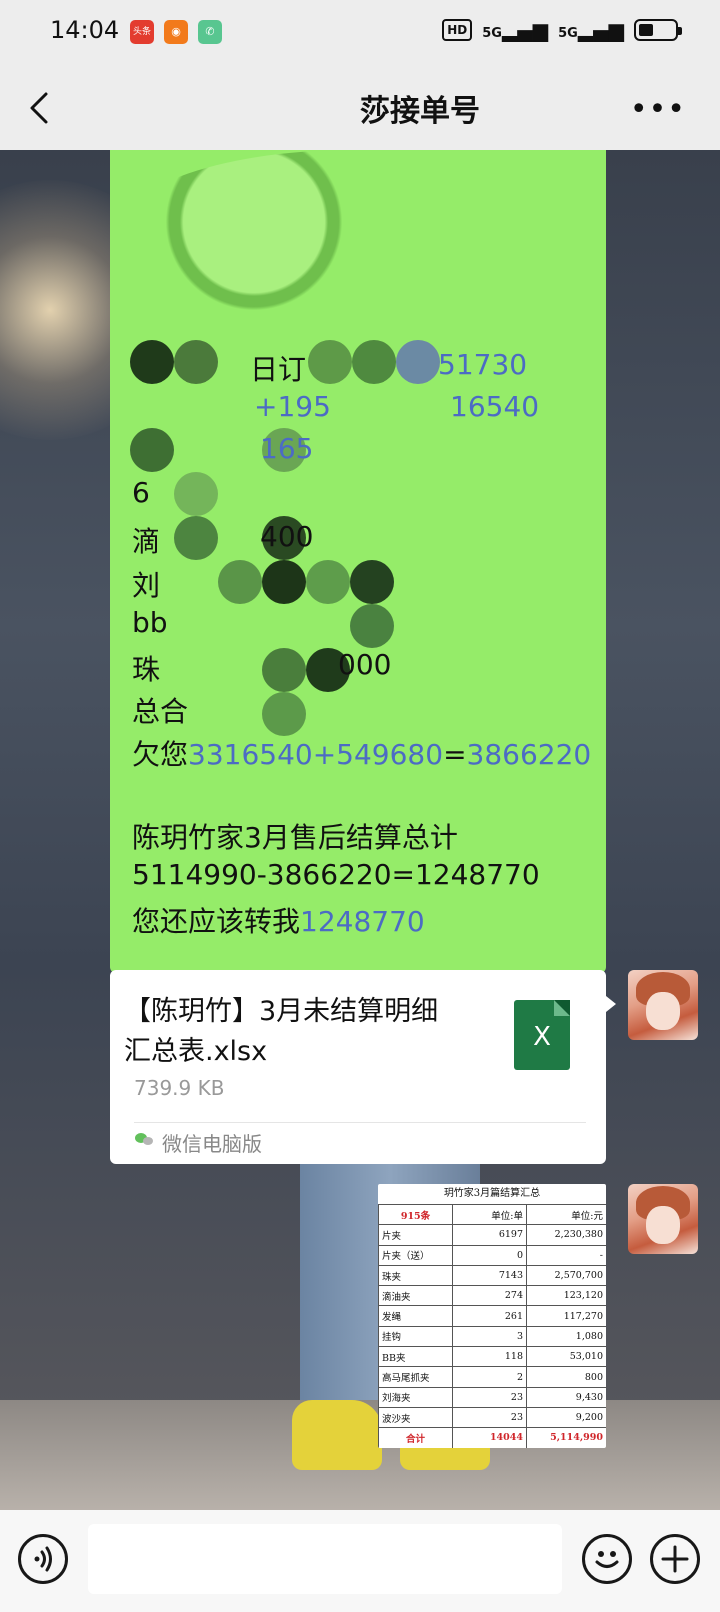 The width and height of the screenshot is (720, 1612). What do you see at coordinates (337, 1435) in the screenshot?
I see `background-shoe-left` at bounding box center [337, 1435].